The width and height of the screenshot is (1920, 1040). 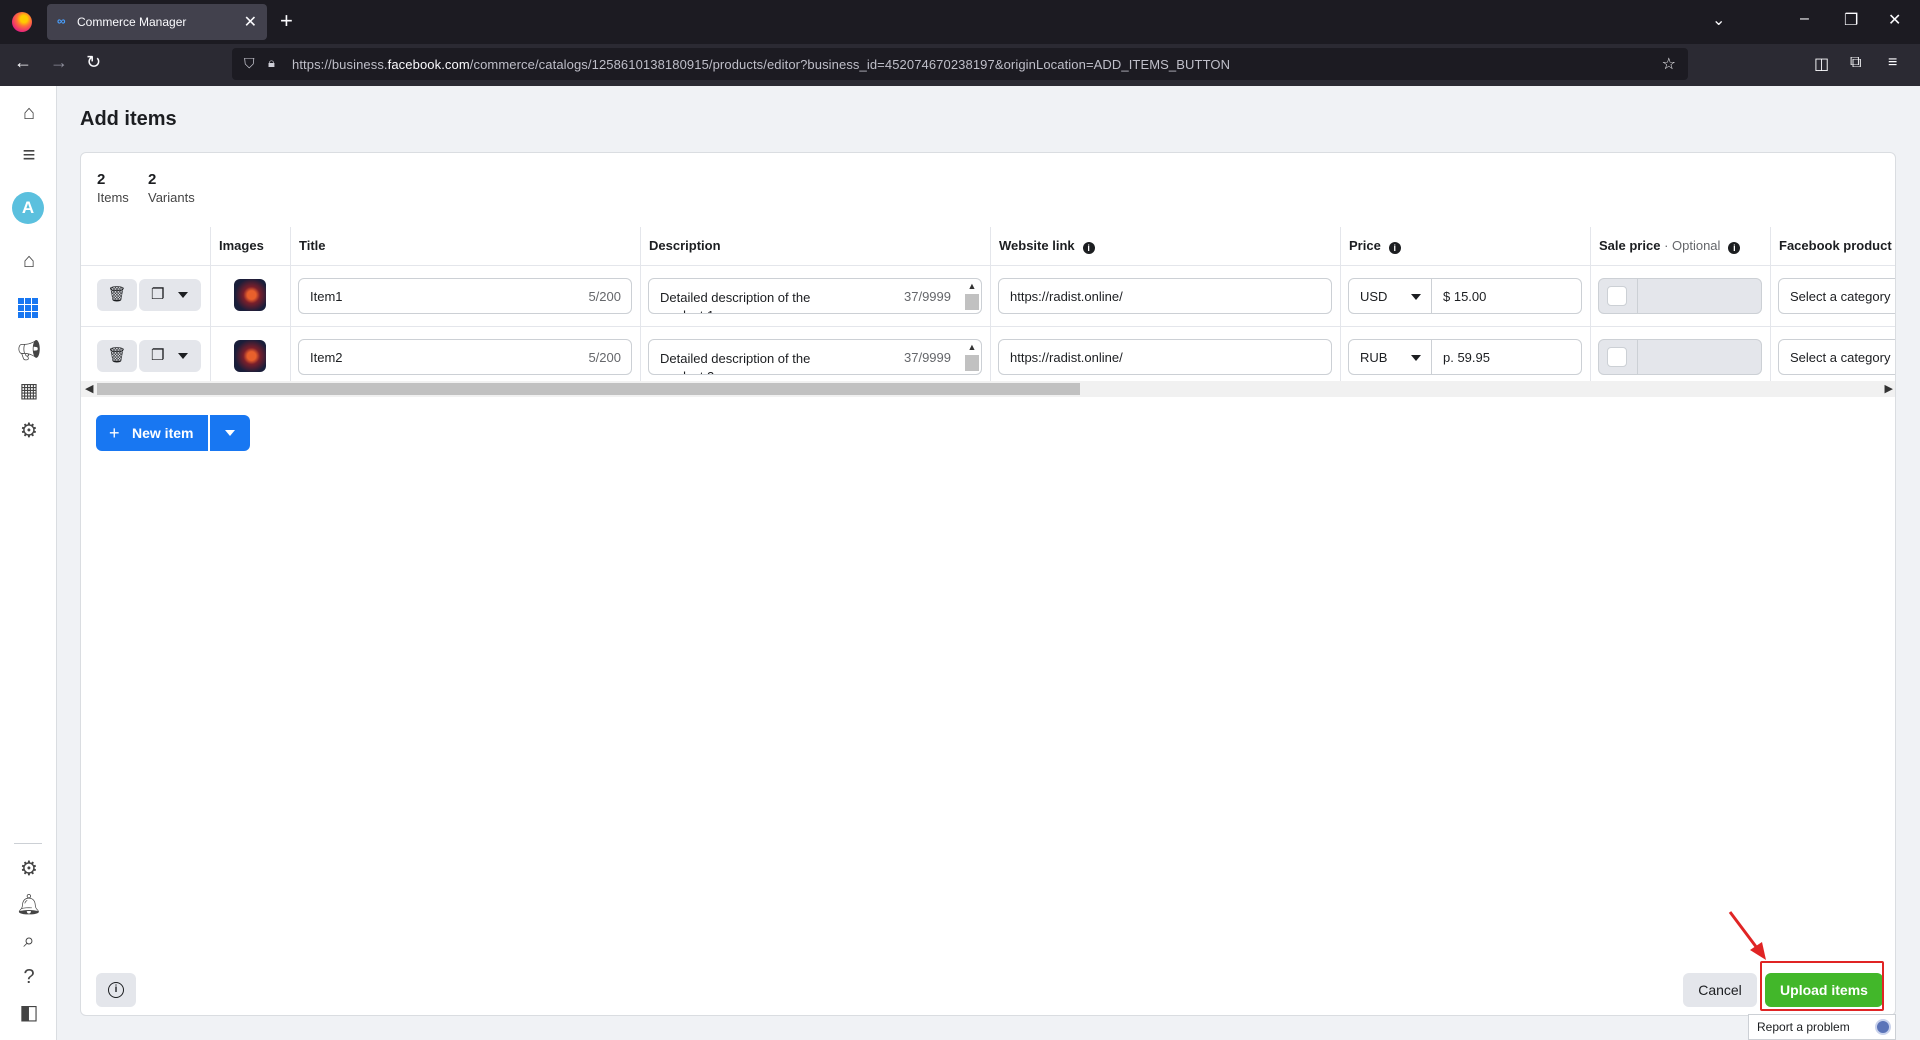 I want to click on globe-icon, so click(x=1883, y=1027).